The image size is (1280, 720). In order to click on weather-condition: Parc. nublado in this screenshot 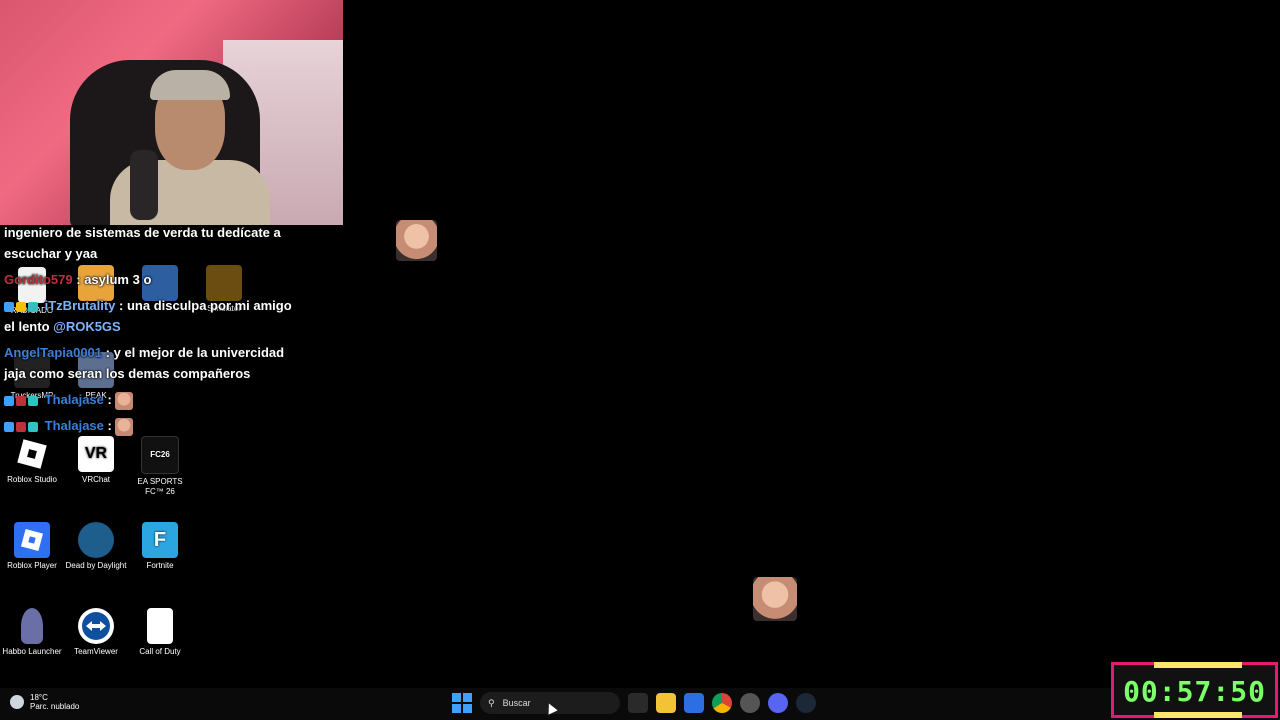, I will do `click(55, 706)`.